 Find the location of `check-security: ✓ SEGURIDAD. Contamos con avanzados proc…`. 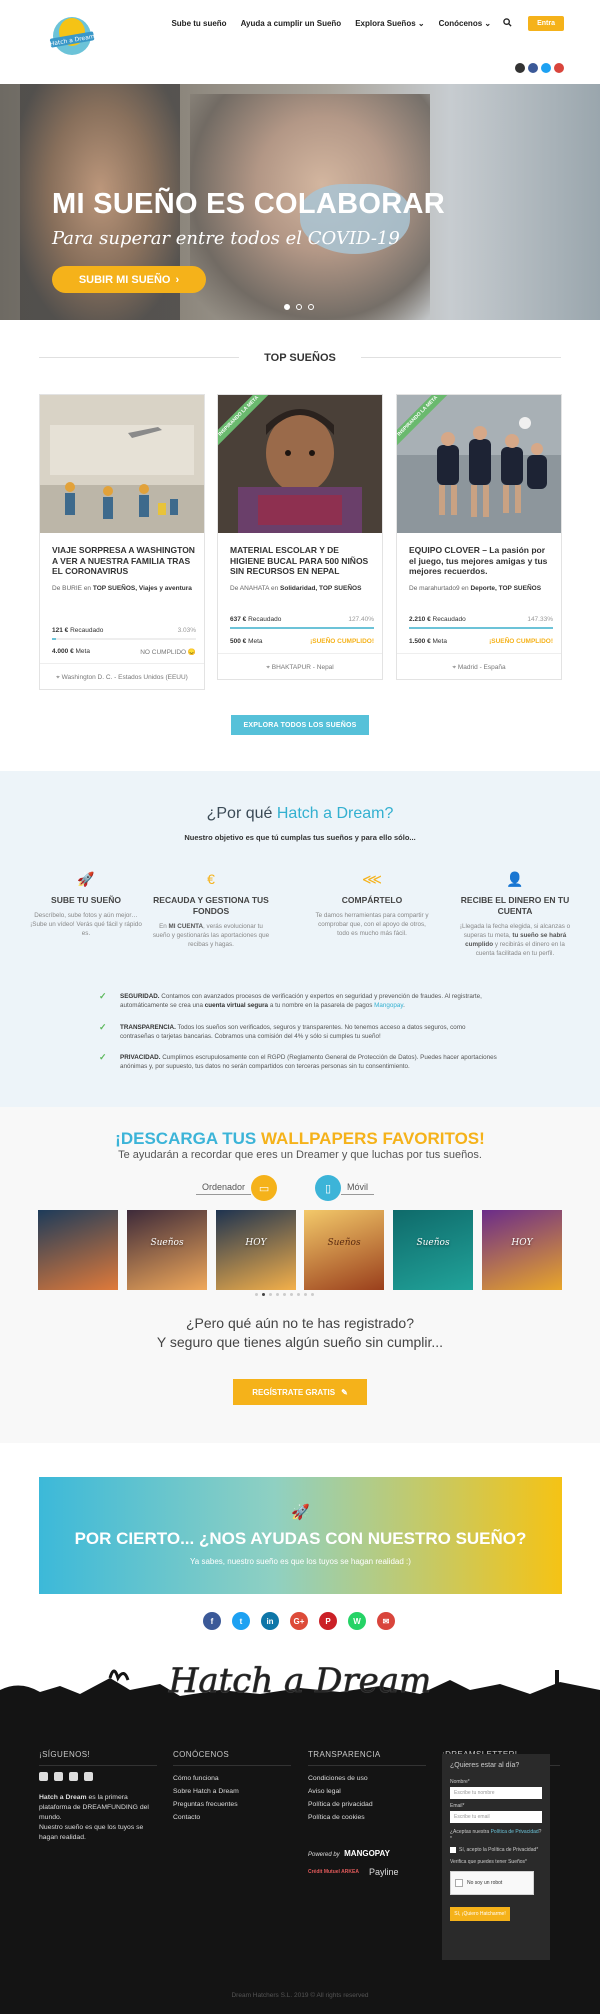

check-security: ✓ SEGURIDAD. Contamos con avanzados proc… is located at coordinates (300, 1001).